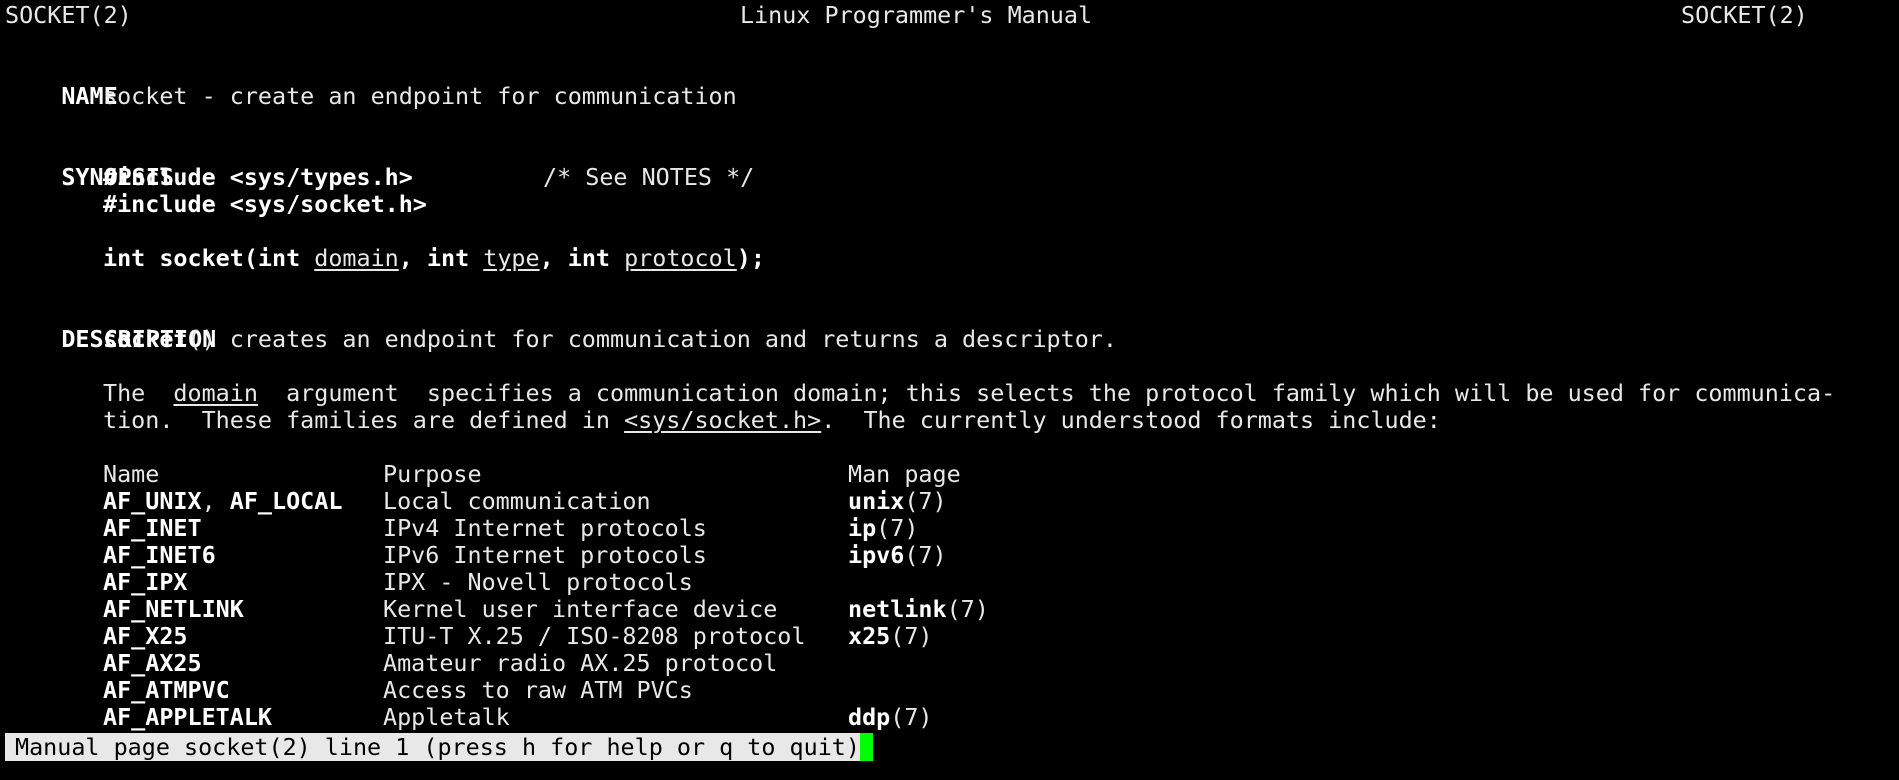  What do you see at coordinates (866, 747) in the screenshot?
I see `terminal-cursor` at bounding box center [866, 747].